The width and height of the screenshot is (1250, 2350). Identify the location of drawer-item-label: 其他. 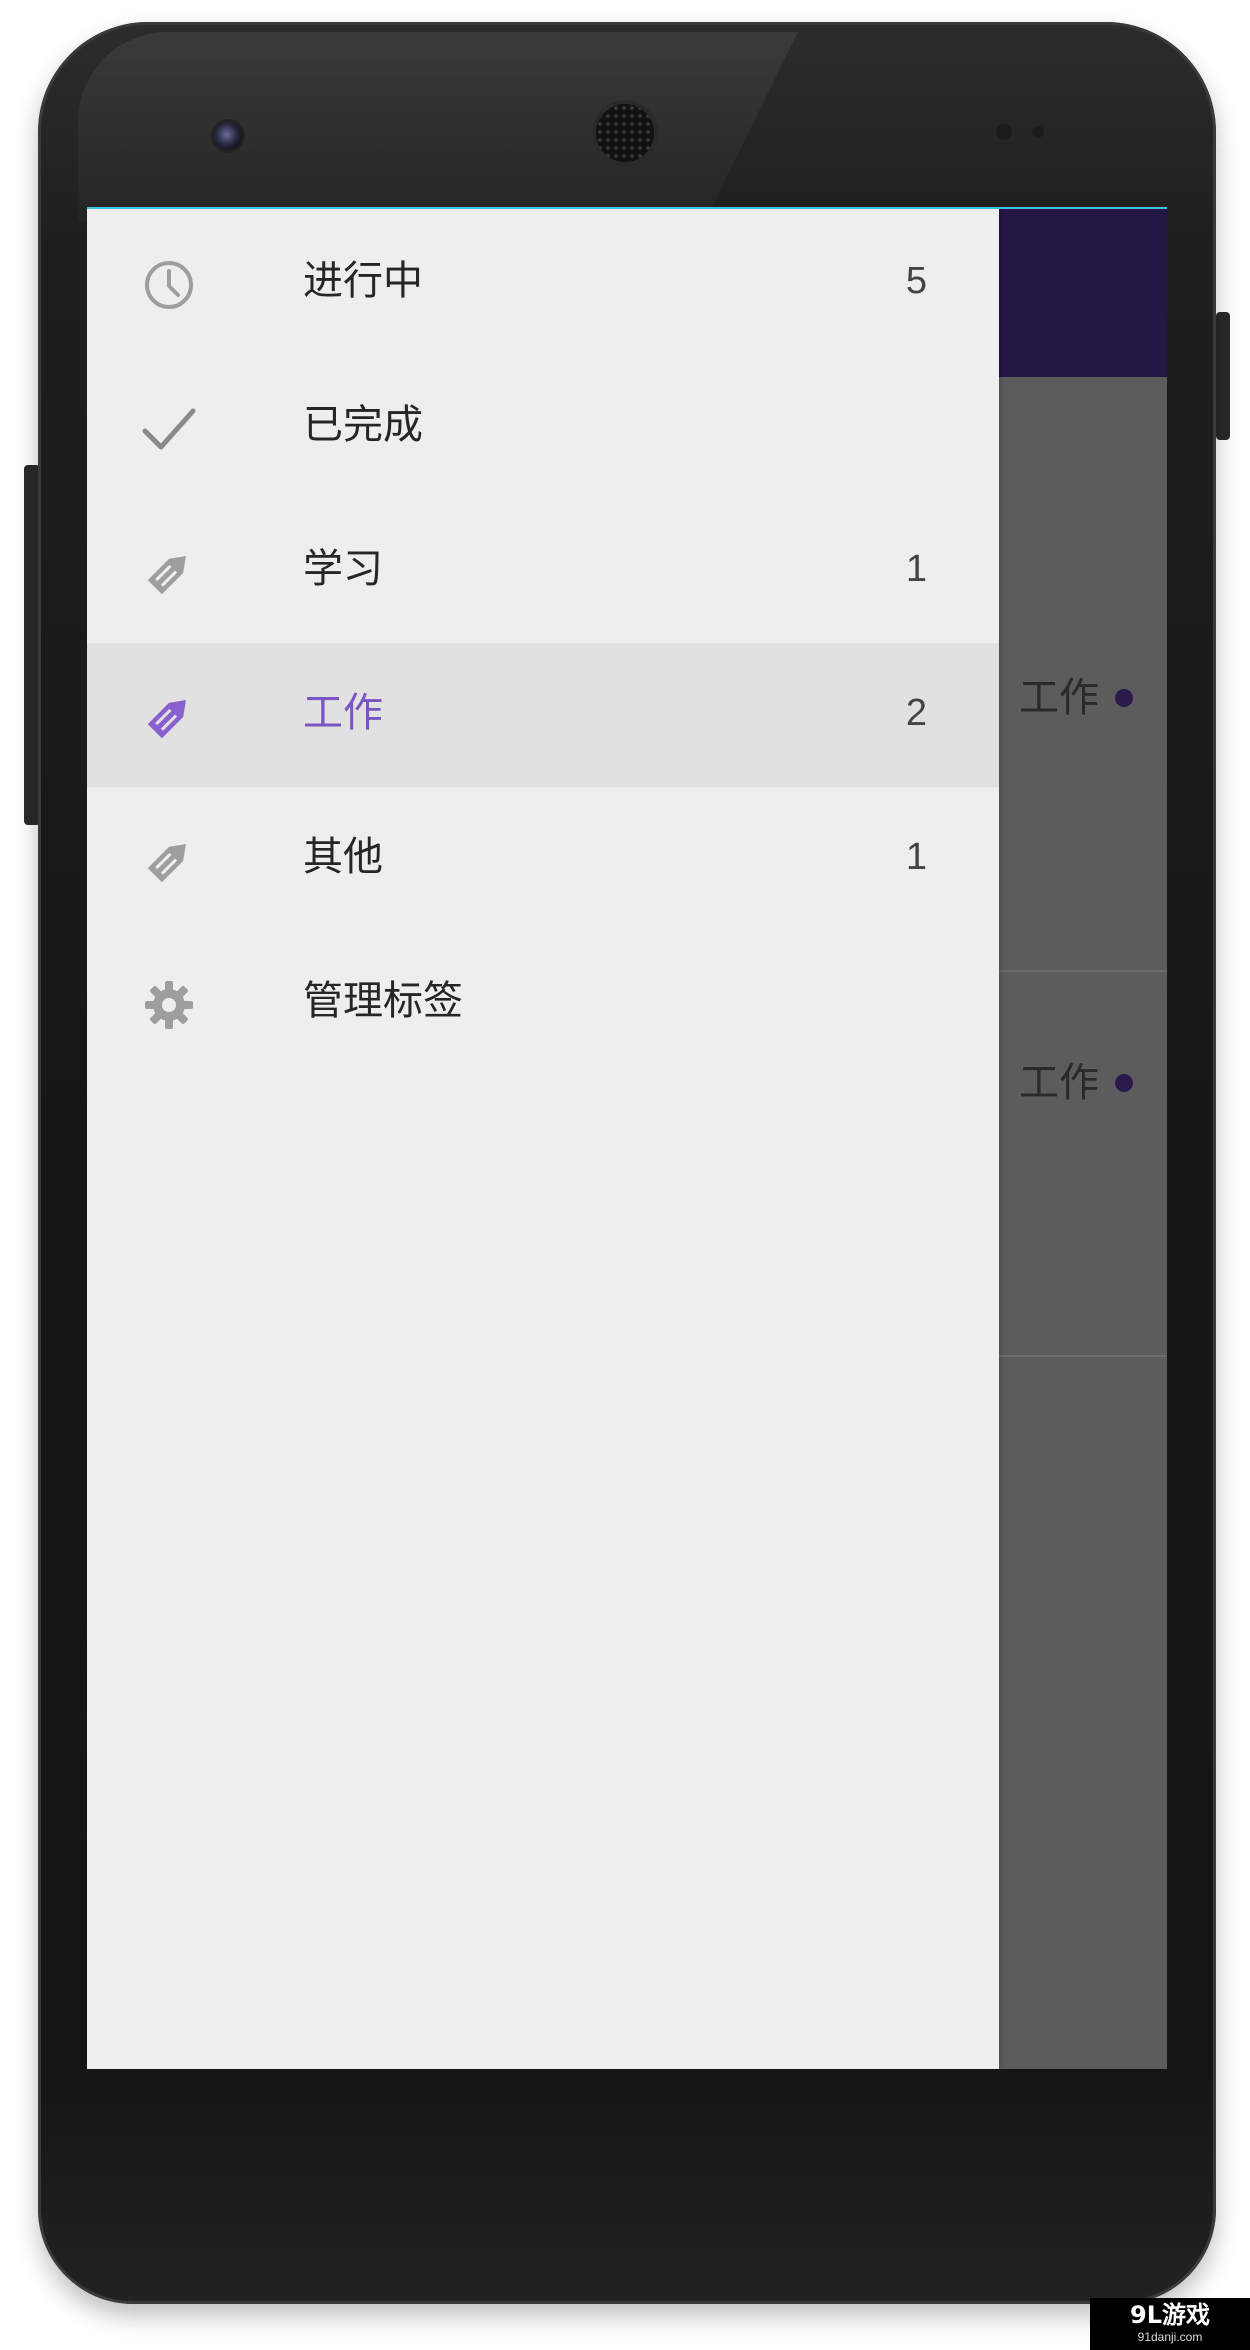
(343, 857).